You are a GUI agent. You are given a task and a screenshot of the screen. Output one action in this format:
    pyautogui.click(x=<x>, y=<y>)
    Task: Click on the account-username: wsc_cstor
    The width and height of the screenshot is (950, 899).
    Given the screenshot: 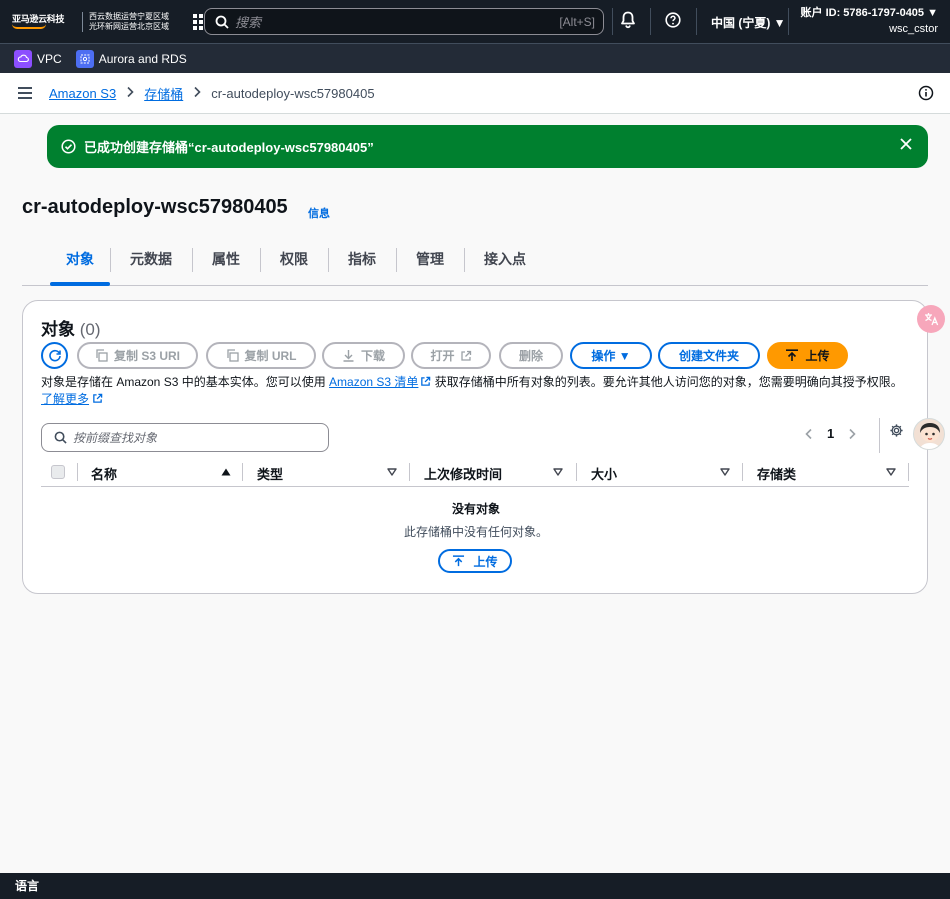 What is the action you would take?
    pyautogui.click(x=913, y=29)
    